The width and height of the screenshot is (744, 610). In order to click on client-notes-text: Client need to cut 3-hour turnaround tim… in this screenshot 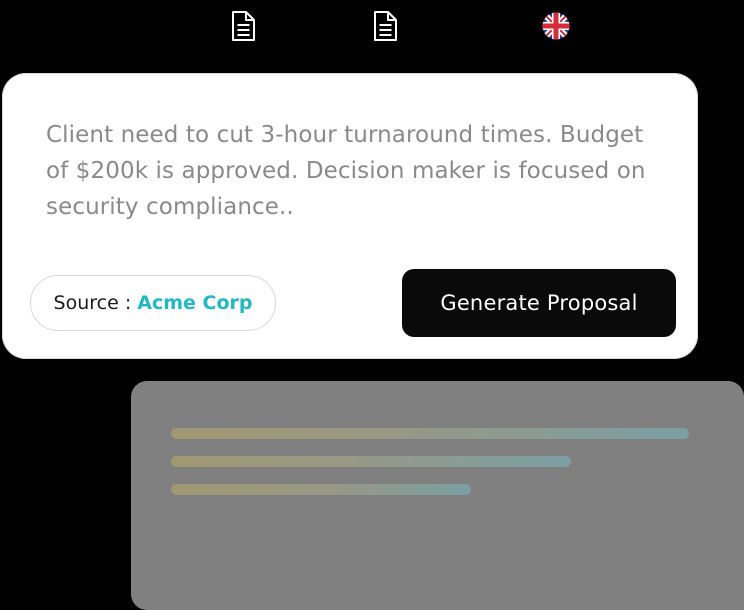, I will do `click(346, 171)`.